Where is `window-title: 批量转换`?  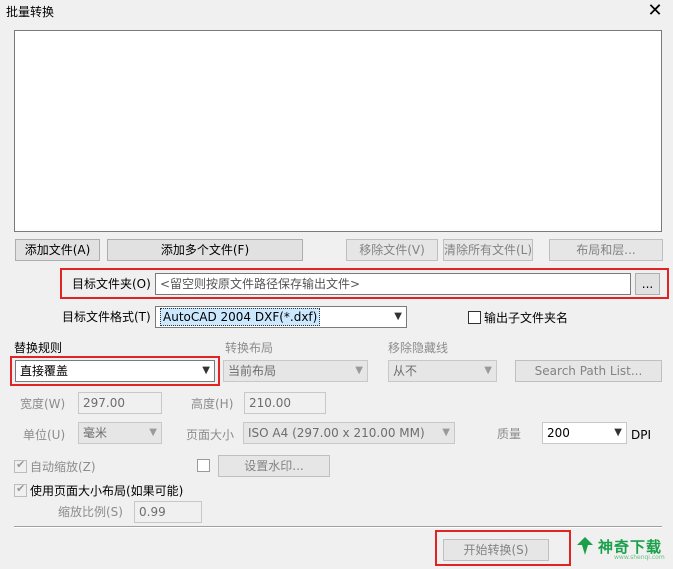
window-title: 批量转换 is located at coordinates (30, 12).